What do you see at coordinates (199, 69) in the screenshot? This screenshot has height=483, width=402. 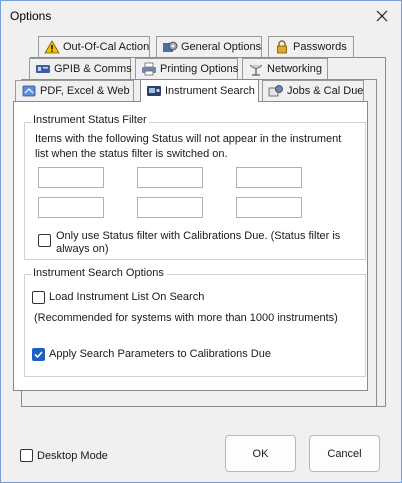 I see `tab-label: Printing Options` at bounding box center [199, 69].